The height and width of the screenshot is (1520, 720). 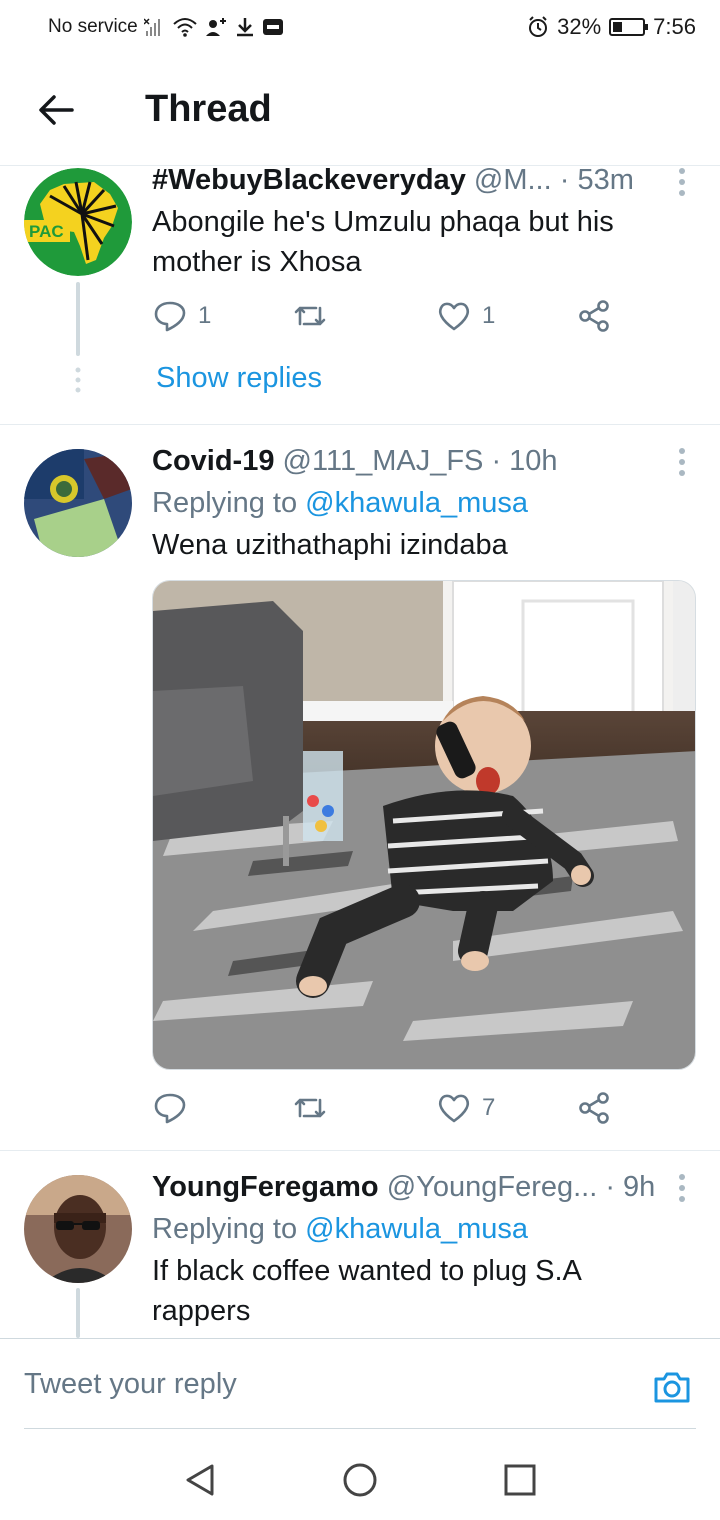 What do you see at coordinates (682, 1188) in the screenshot?
I see `more-options-icon` at bounding box center [682, 1188].